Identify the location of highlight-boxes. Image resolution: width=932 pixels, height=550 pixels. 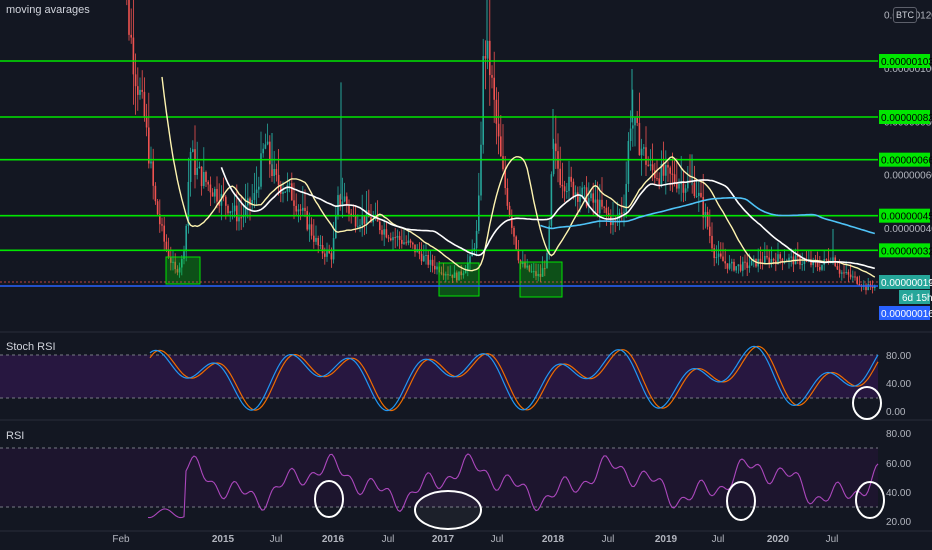
(364, 277).